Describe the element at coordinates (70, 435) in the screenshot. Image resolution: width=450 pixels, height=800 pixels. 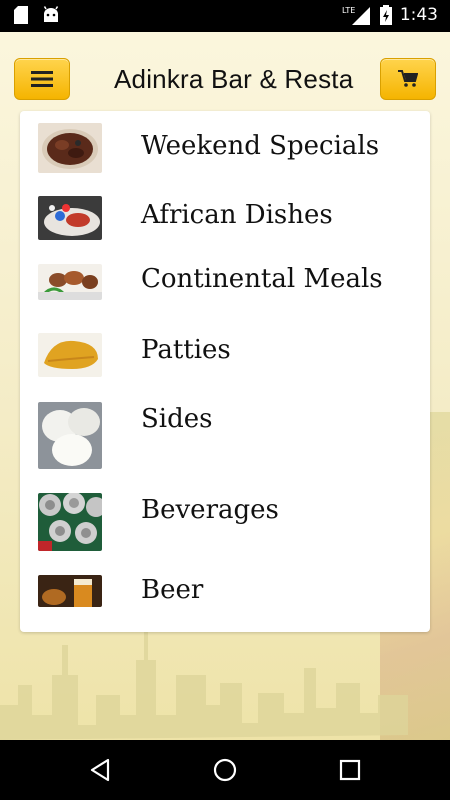
I see `sides-thumbnail` at that location.